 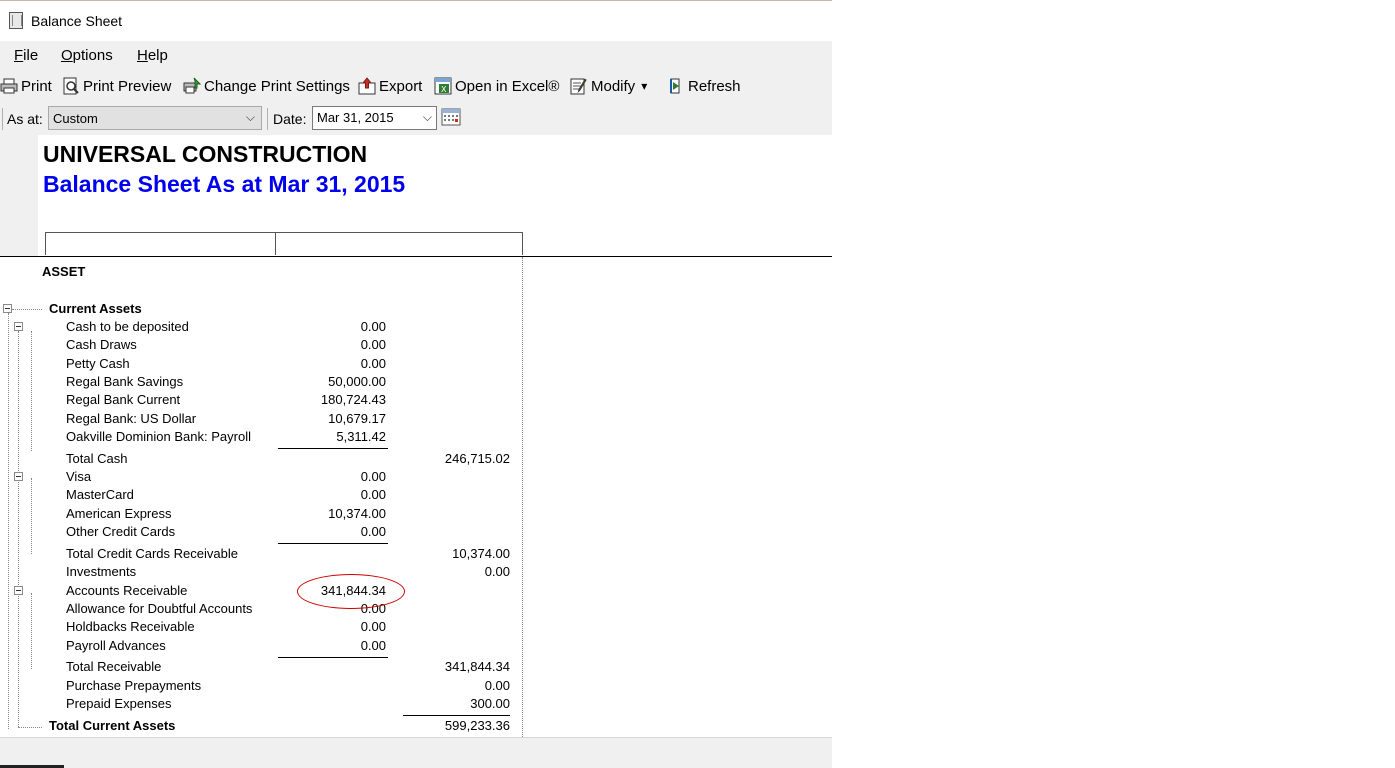 I want to click on refresh-icon, so click(x=676, y=86).